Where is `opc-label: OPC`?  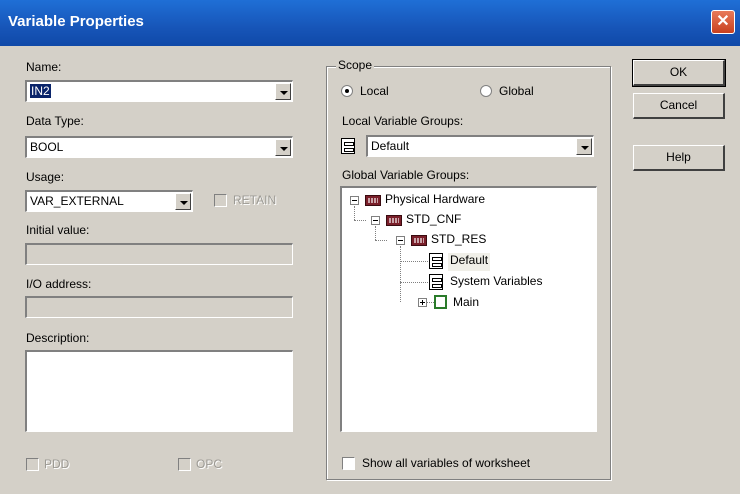 opc-label: OPC is located at coordinates (209, 464).